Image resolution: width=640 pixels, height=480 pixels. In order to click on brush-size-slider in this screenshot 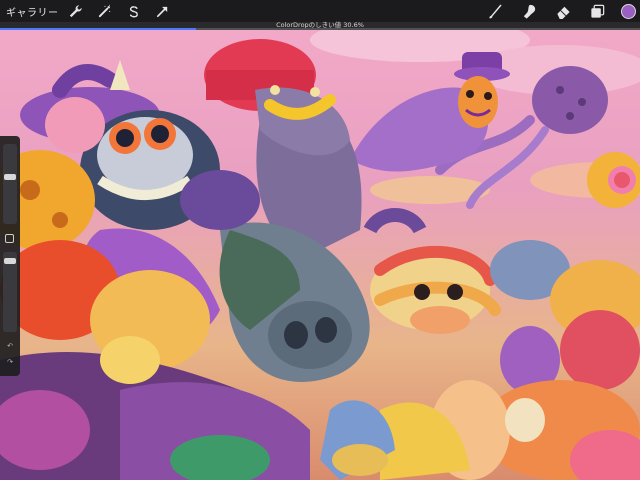, I will do `click(10, 184)`.